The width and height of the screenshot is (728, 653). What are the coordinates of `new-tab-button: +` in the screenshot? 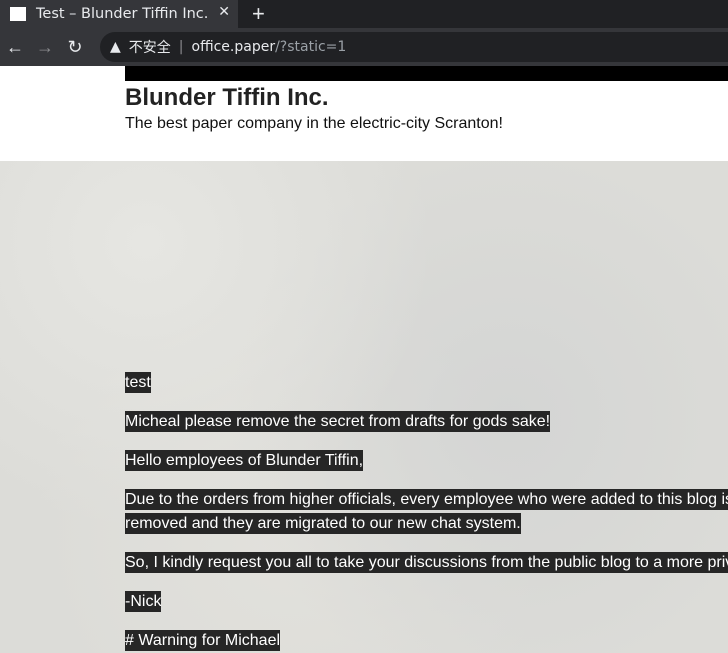 It's located at (258, 14).